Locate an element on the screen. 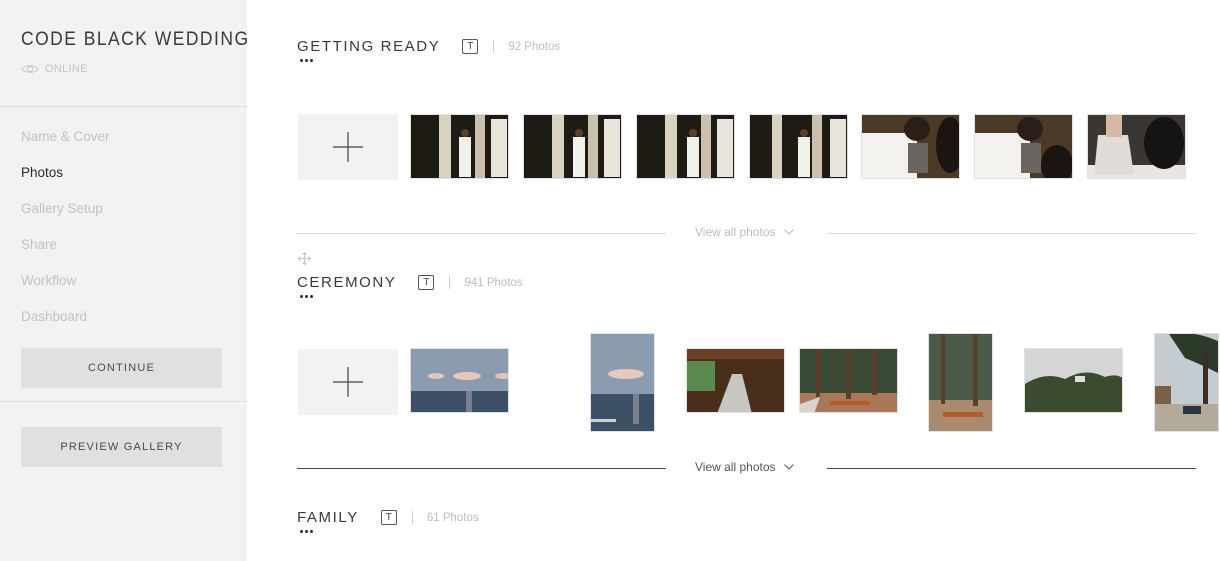 The image size is (1220, 561). preview-gallery-button: PREVIEW GALLERY is located at coordinates (121, 447).